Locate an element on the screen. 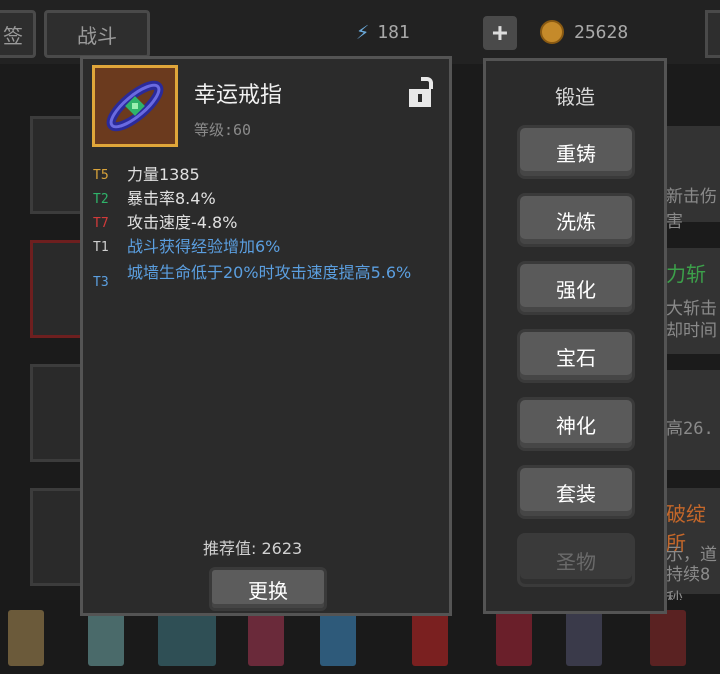  skill-title: 力斩 is located at coordinates (686, 274).